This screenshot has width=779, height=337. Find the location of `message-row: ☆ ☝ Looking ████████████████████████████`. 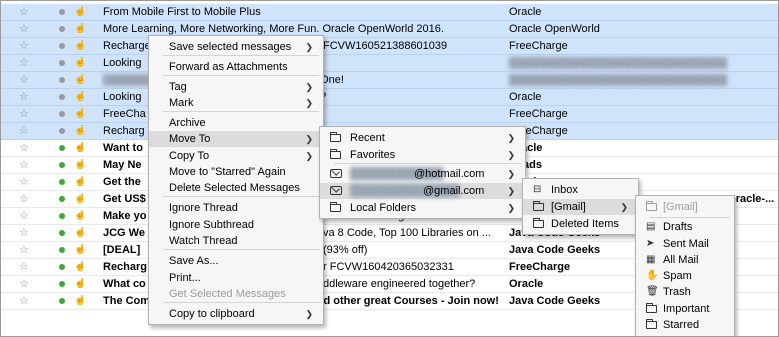

message-row: ☆ ☝ Looking ████████████████████████████ is located at coordinates (389, 63).